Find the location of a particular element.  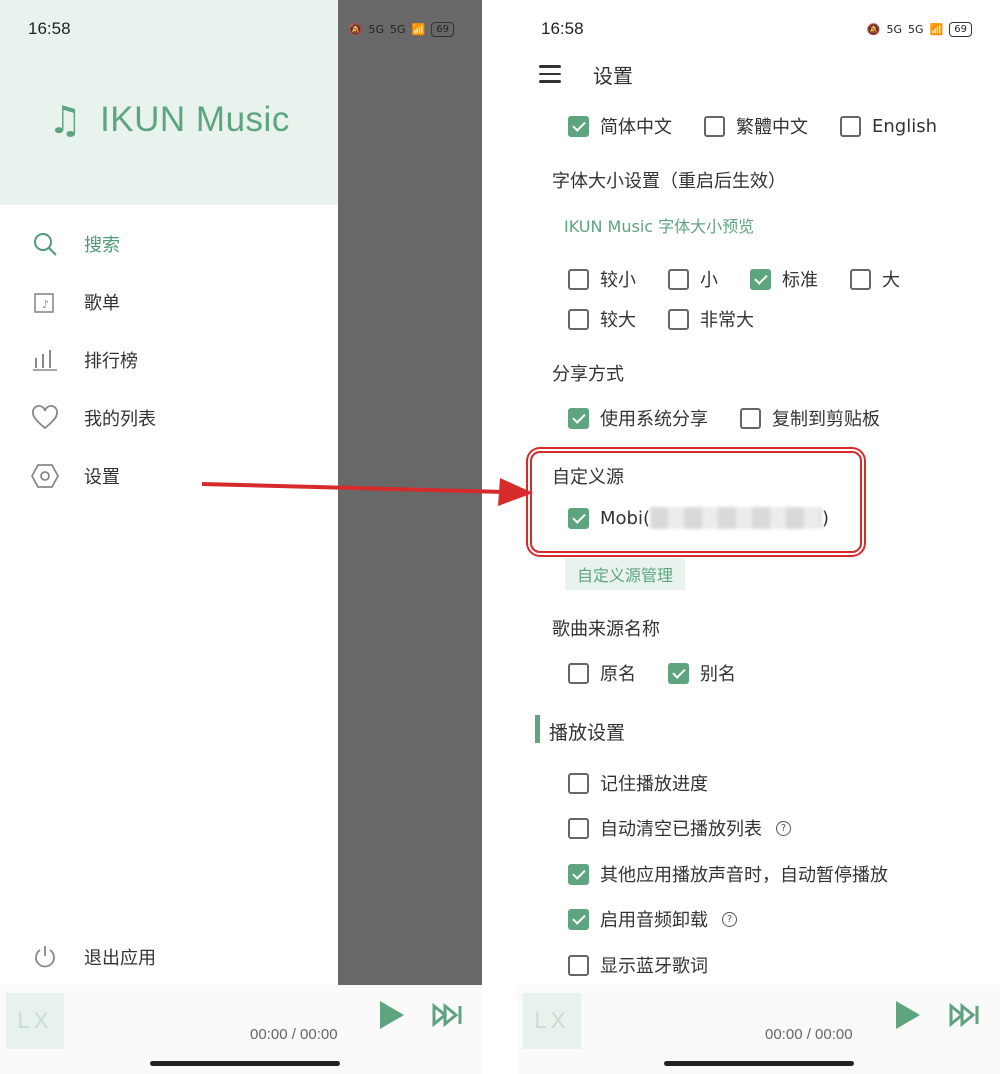

menu-item-my-list: 我的列表 is located at coordinates (169, 418).